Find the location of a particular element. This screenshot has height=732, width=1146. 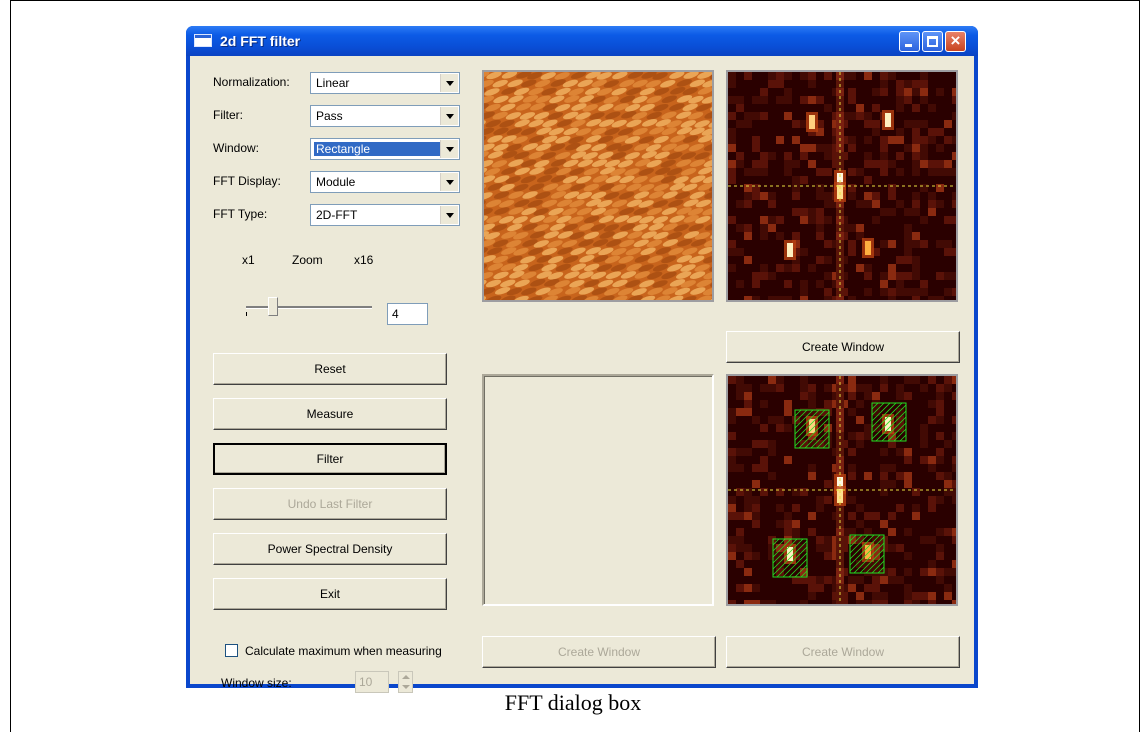

fft-display-label: FFT Display: is located at coordinates (247, 181).